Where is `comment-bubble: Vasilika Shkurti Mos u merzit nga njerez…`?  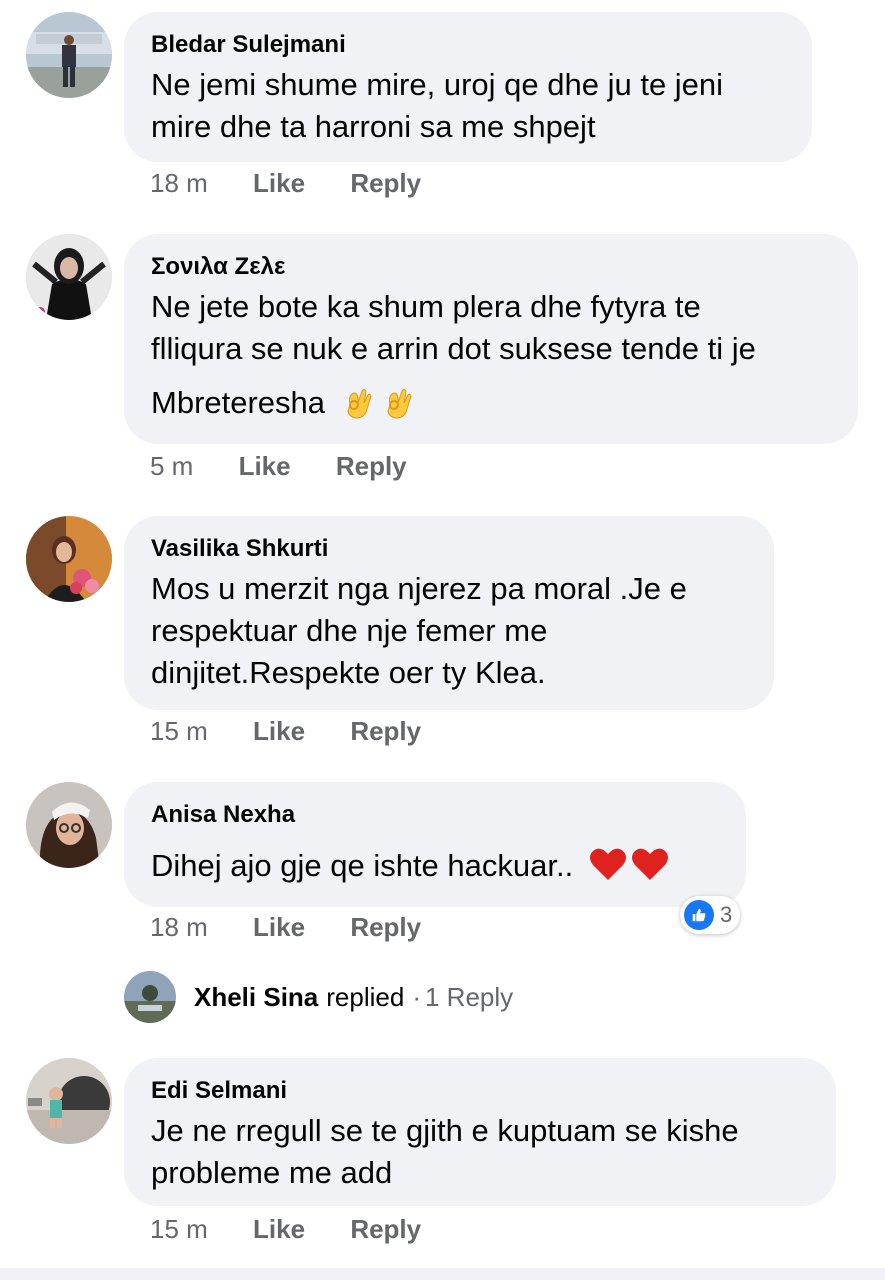
comment-bubble: Vasilika Shkurti Mos u merzit nga njerez… is located at coordinates (449, 613).